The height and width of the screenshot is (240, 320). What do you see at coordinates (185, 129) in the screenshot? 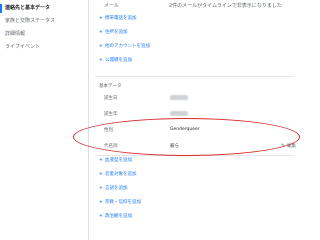
I see `gender-value: Genderqueer` at bounding box center [185, 129].